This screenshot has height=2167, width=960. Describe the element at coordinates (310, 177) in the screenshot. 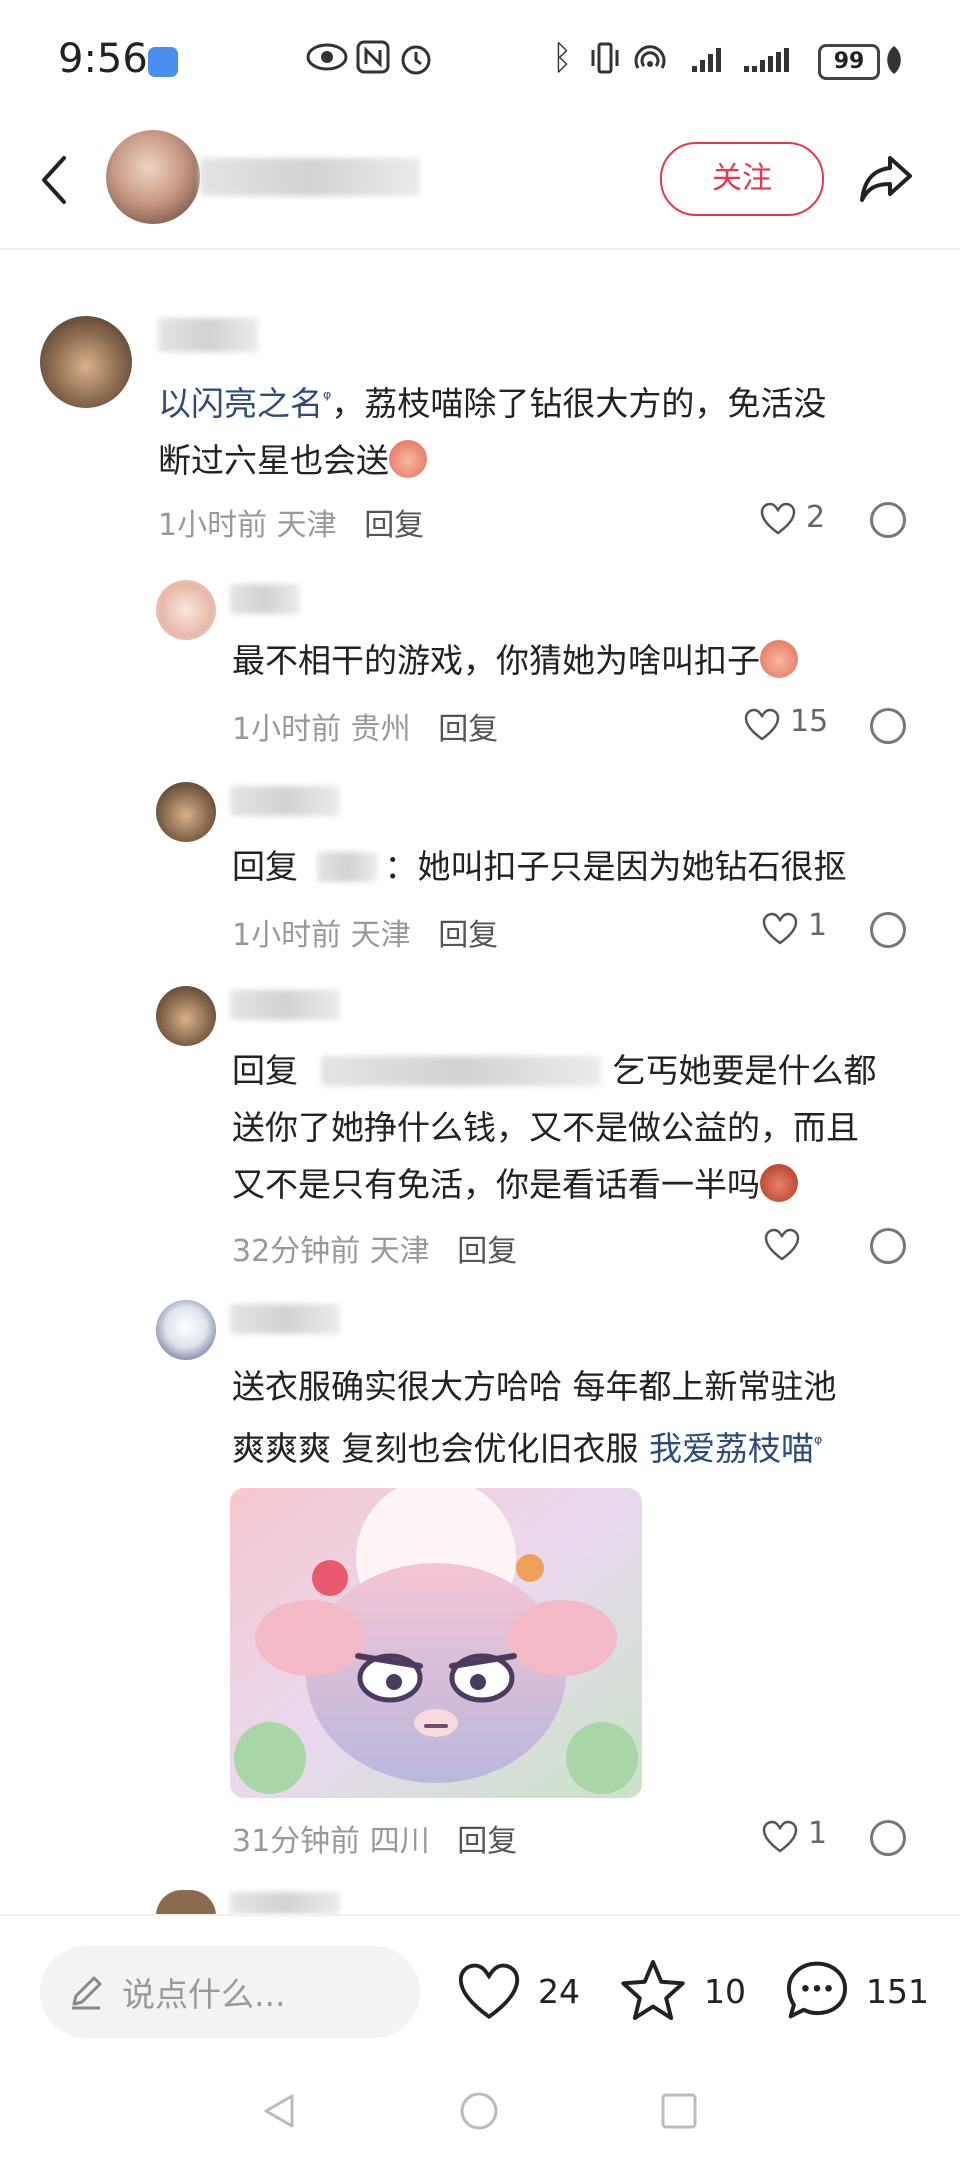

I see `author-name-blurred` at that location.